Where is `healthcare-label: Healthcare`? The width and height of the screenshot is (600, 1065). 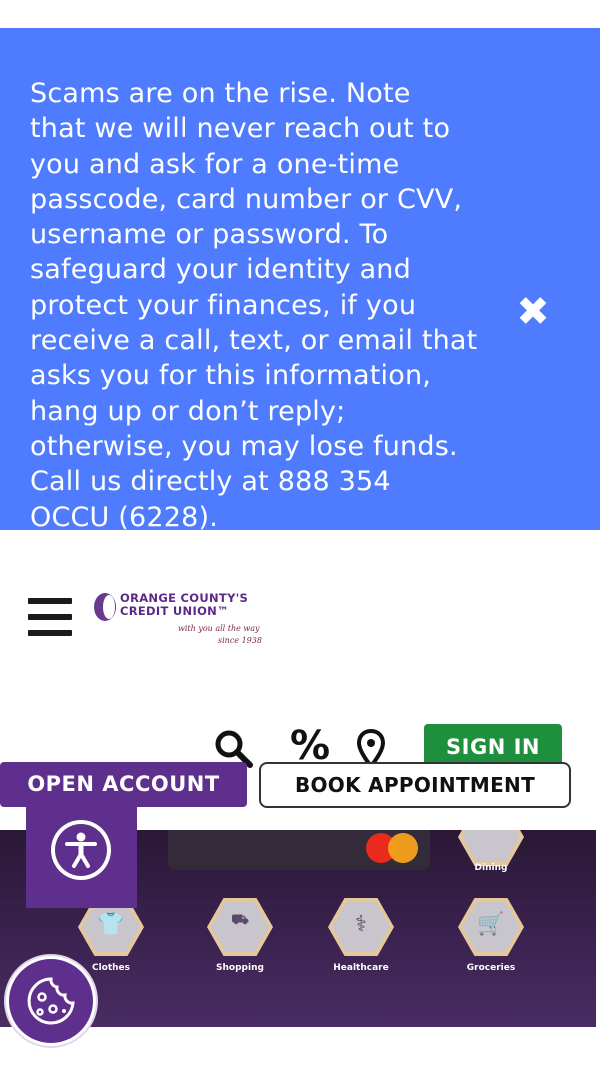 healthcare-label: Healthcare is located at coordinates (361, 968).